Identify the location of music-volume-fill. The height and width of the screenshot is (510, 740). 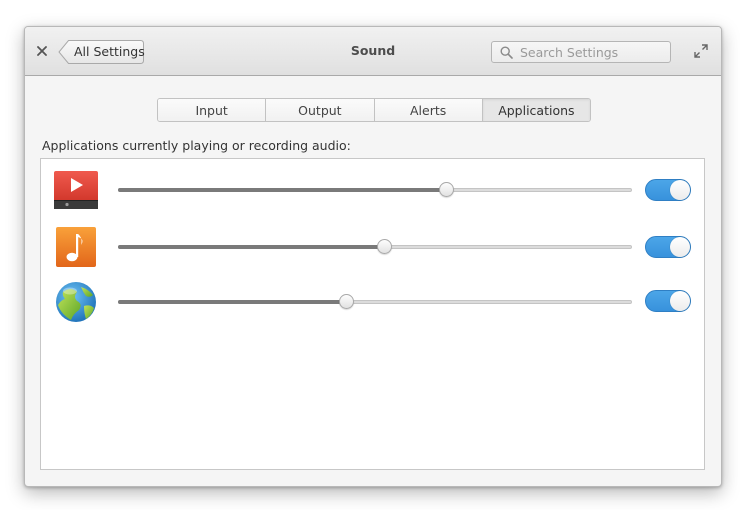
(251, 247).